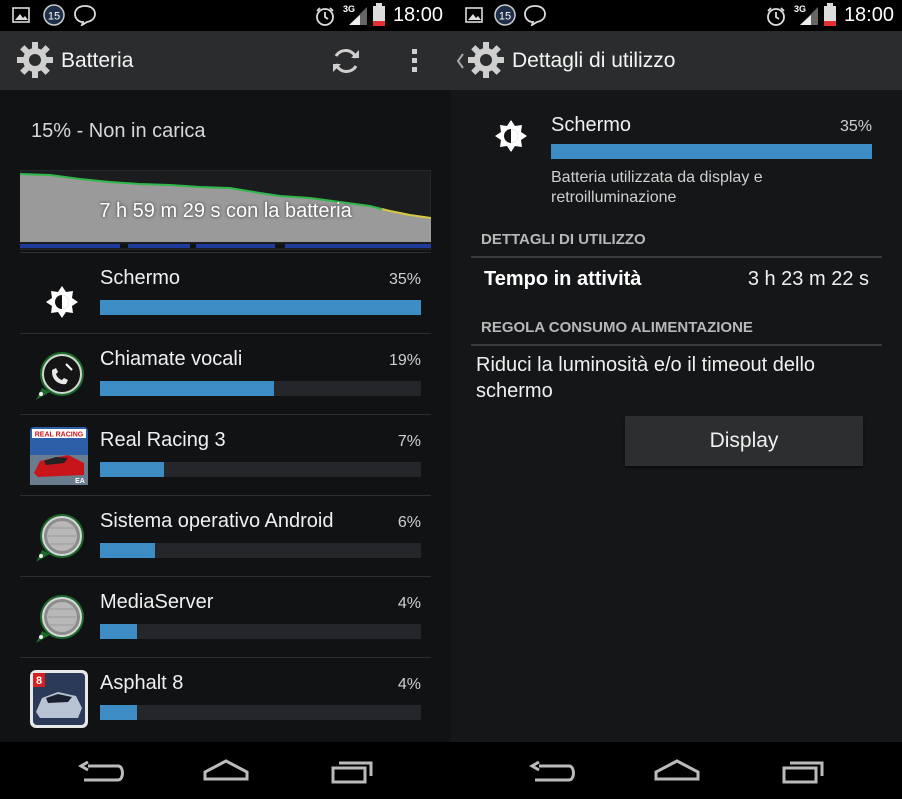 Image resolution: width=902 pixels, height=799 pixels. I want to click on page-title: Batteria, so click(97, 60).